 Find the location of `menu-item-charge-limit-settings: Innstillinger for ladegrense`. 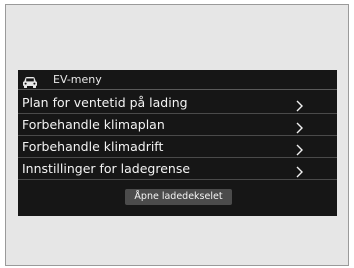

menu-item-charge-limit-settings: Innstillinger for ladegrense is located at coordinates (177, 169).